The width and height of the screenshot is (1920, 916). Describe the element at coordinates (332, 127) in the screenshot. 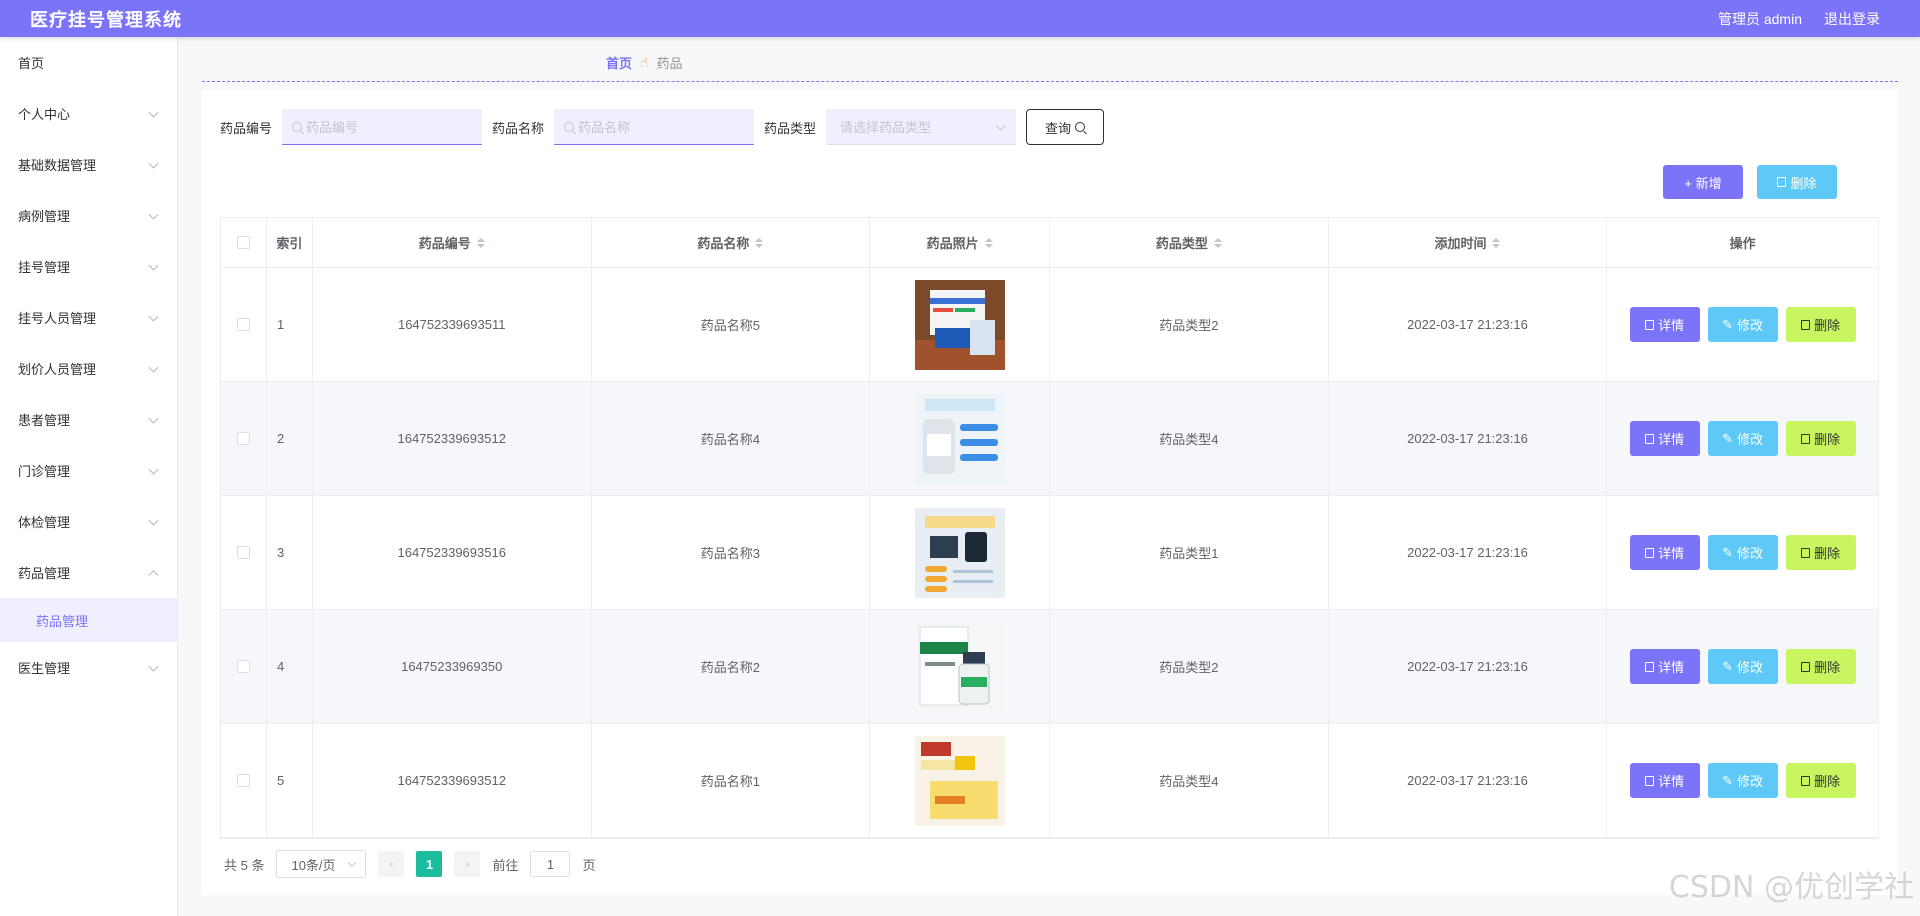

I see `placeholder: 药品编号` at that location.